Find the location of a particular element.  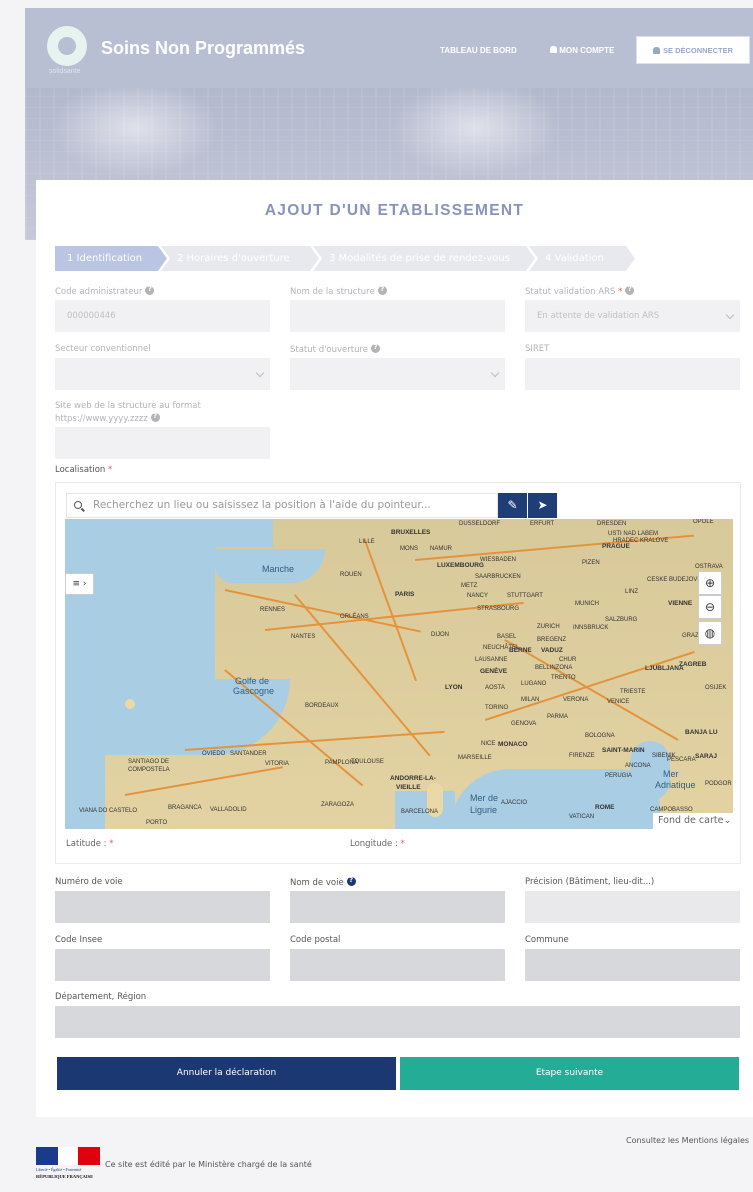

code-insee-input is located at coordinates (162, 965).